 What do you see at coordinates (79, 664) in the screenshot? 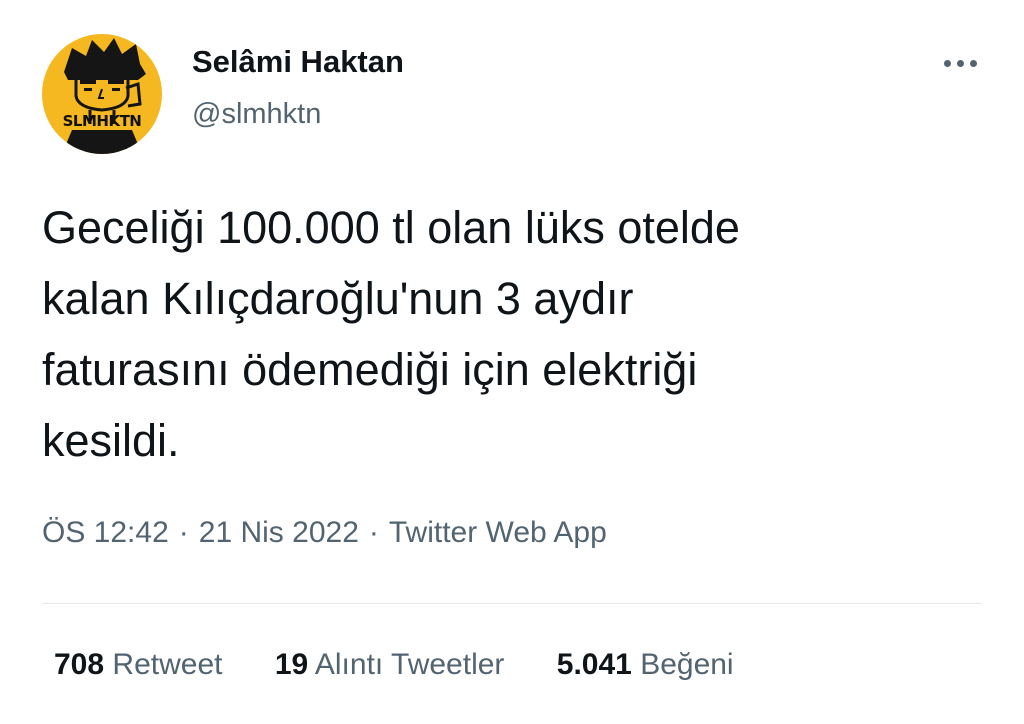
I see `retweet-count: 708` at bounding box center [79, 664].